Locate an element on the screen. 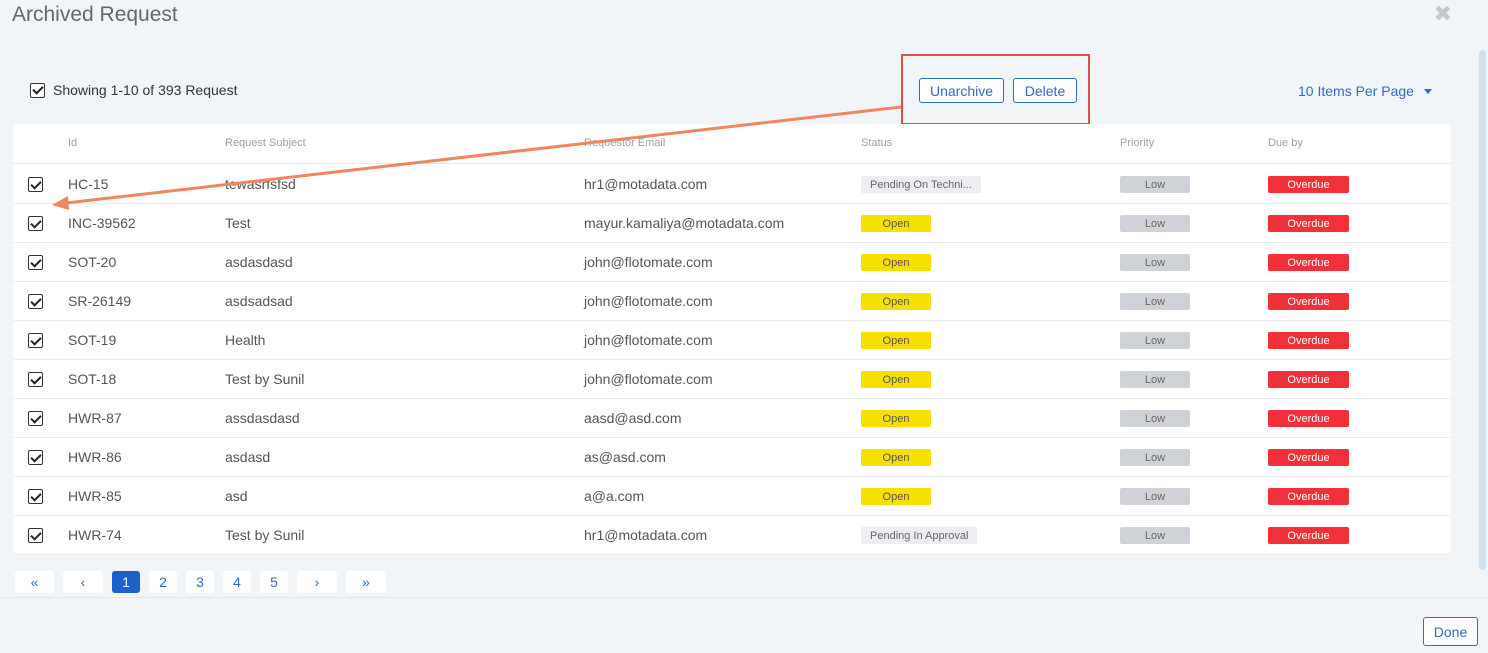  status-badge: Pending In Approval is located at coordinates (919, 535).